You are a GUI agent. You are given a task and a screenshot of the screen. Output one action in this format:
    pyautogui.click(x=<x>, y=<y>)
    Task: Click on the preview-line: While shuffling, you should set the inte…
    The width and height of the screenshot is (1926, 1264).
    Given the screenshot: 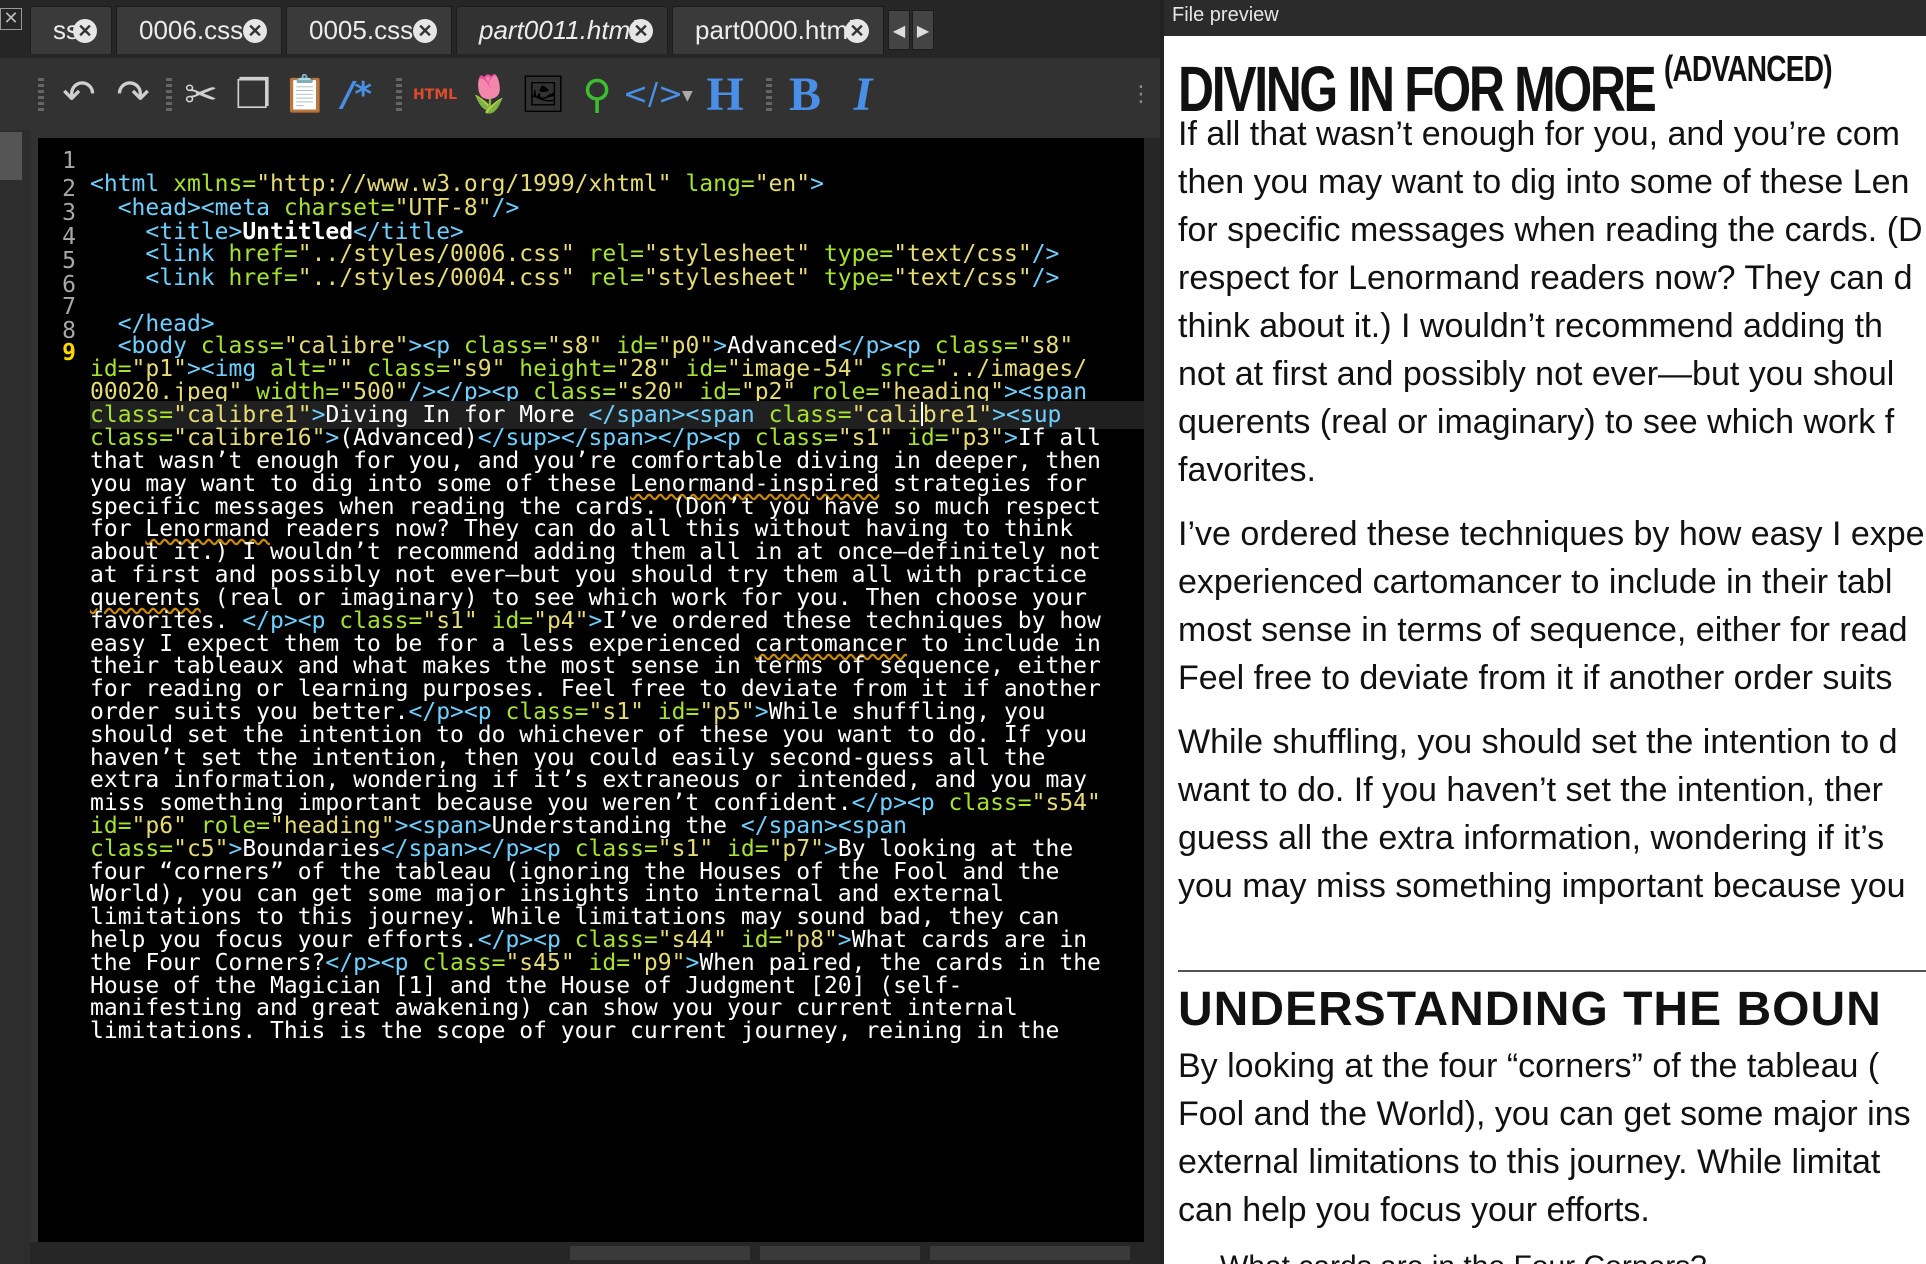 What is the action you would take?
    pyautogui.click(x=1538, y=742)
    